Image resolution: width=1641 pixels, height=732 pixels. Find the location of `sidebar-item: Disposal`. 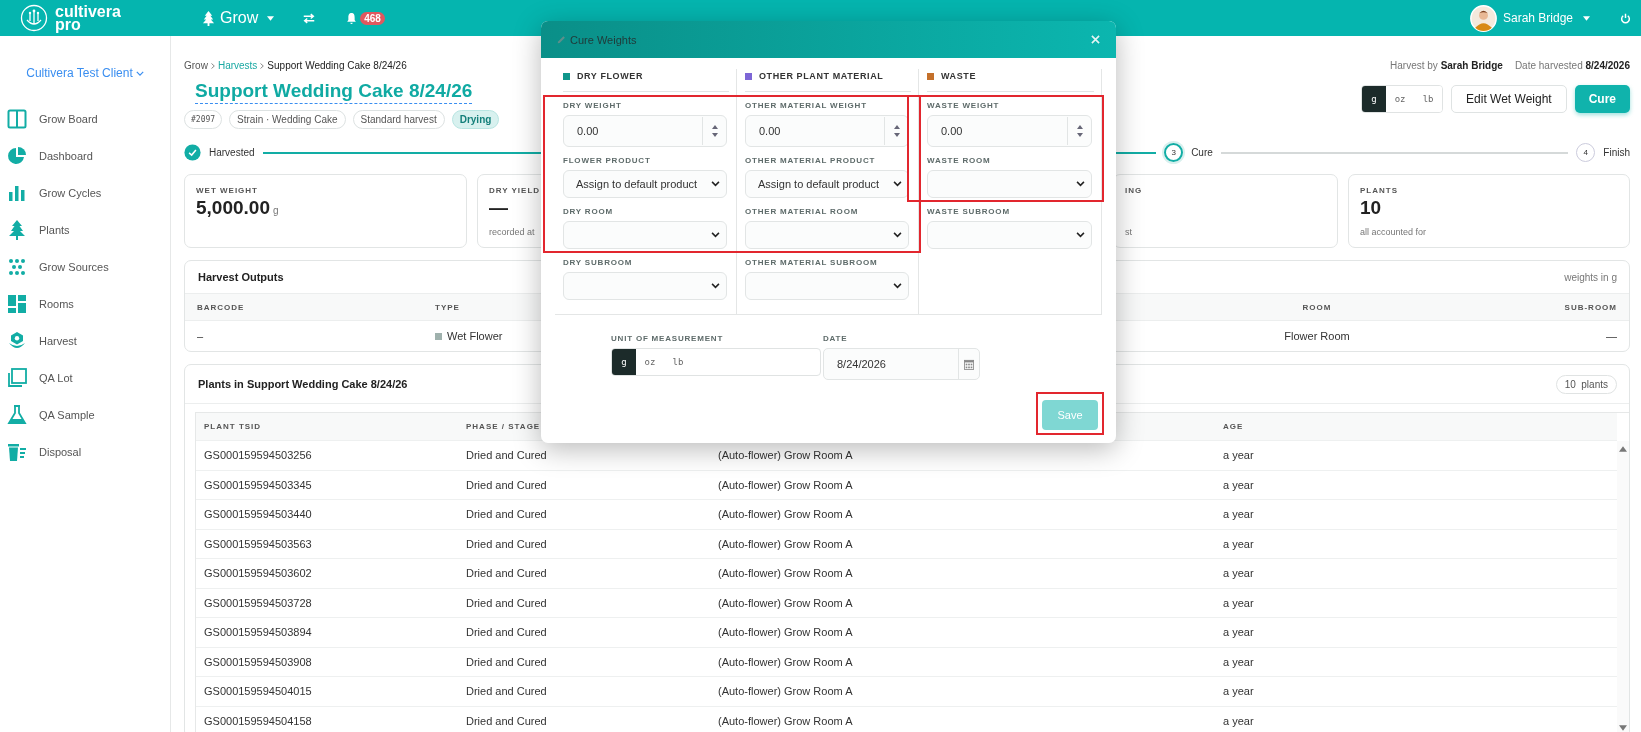

sidebar-item: Disposal is located at coordinates (85, 451).